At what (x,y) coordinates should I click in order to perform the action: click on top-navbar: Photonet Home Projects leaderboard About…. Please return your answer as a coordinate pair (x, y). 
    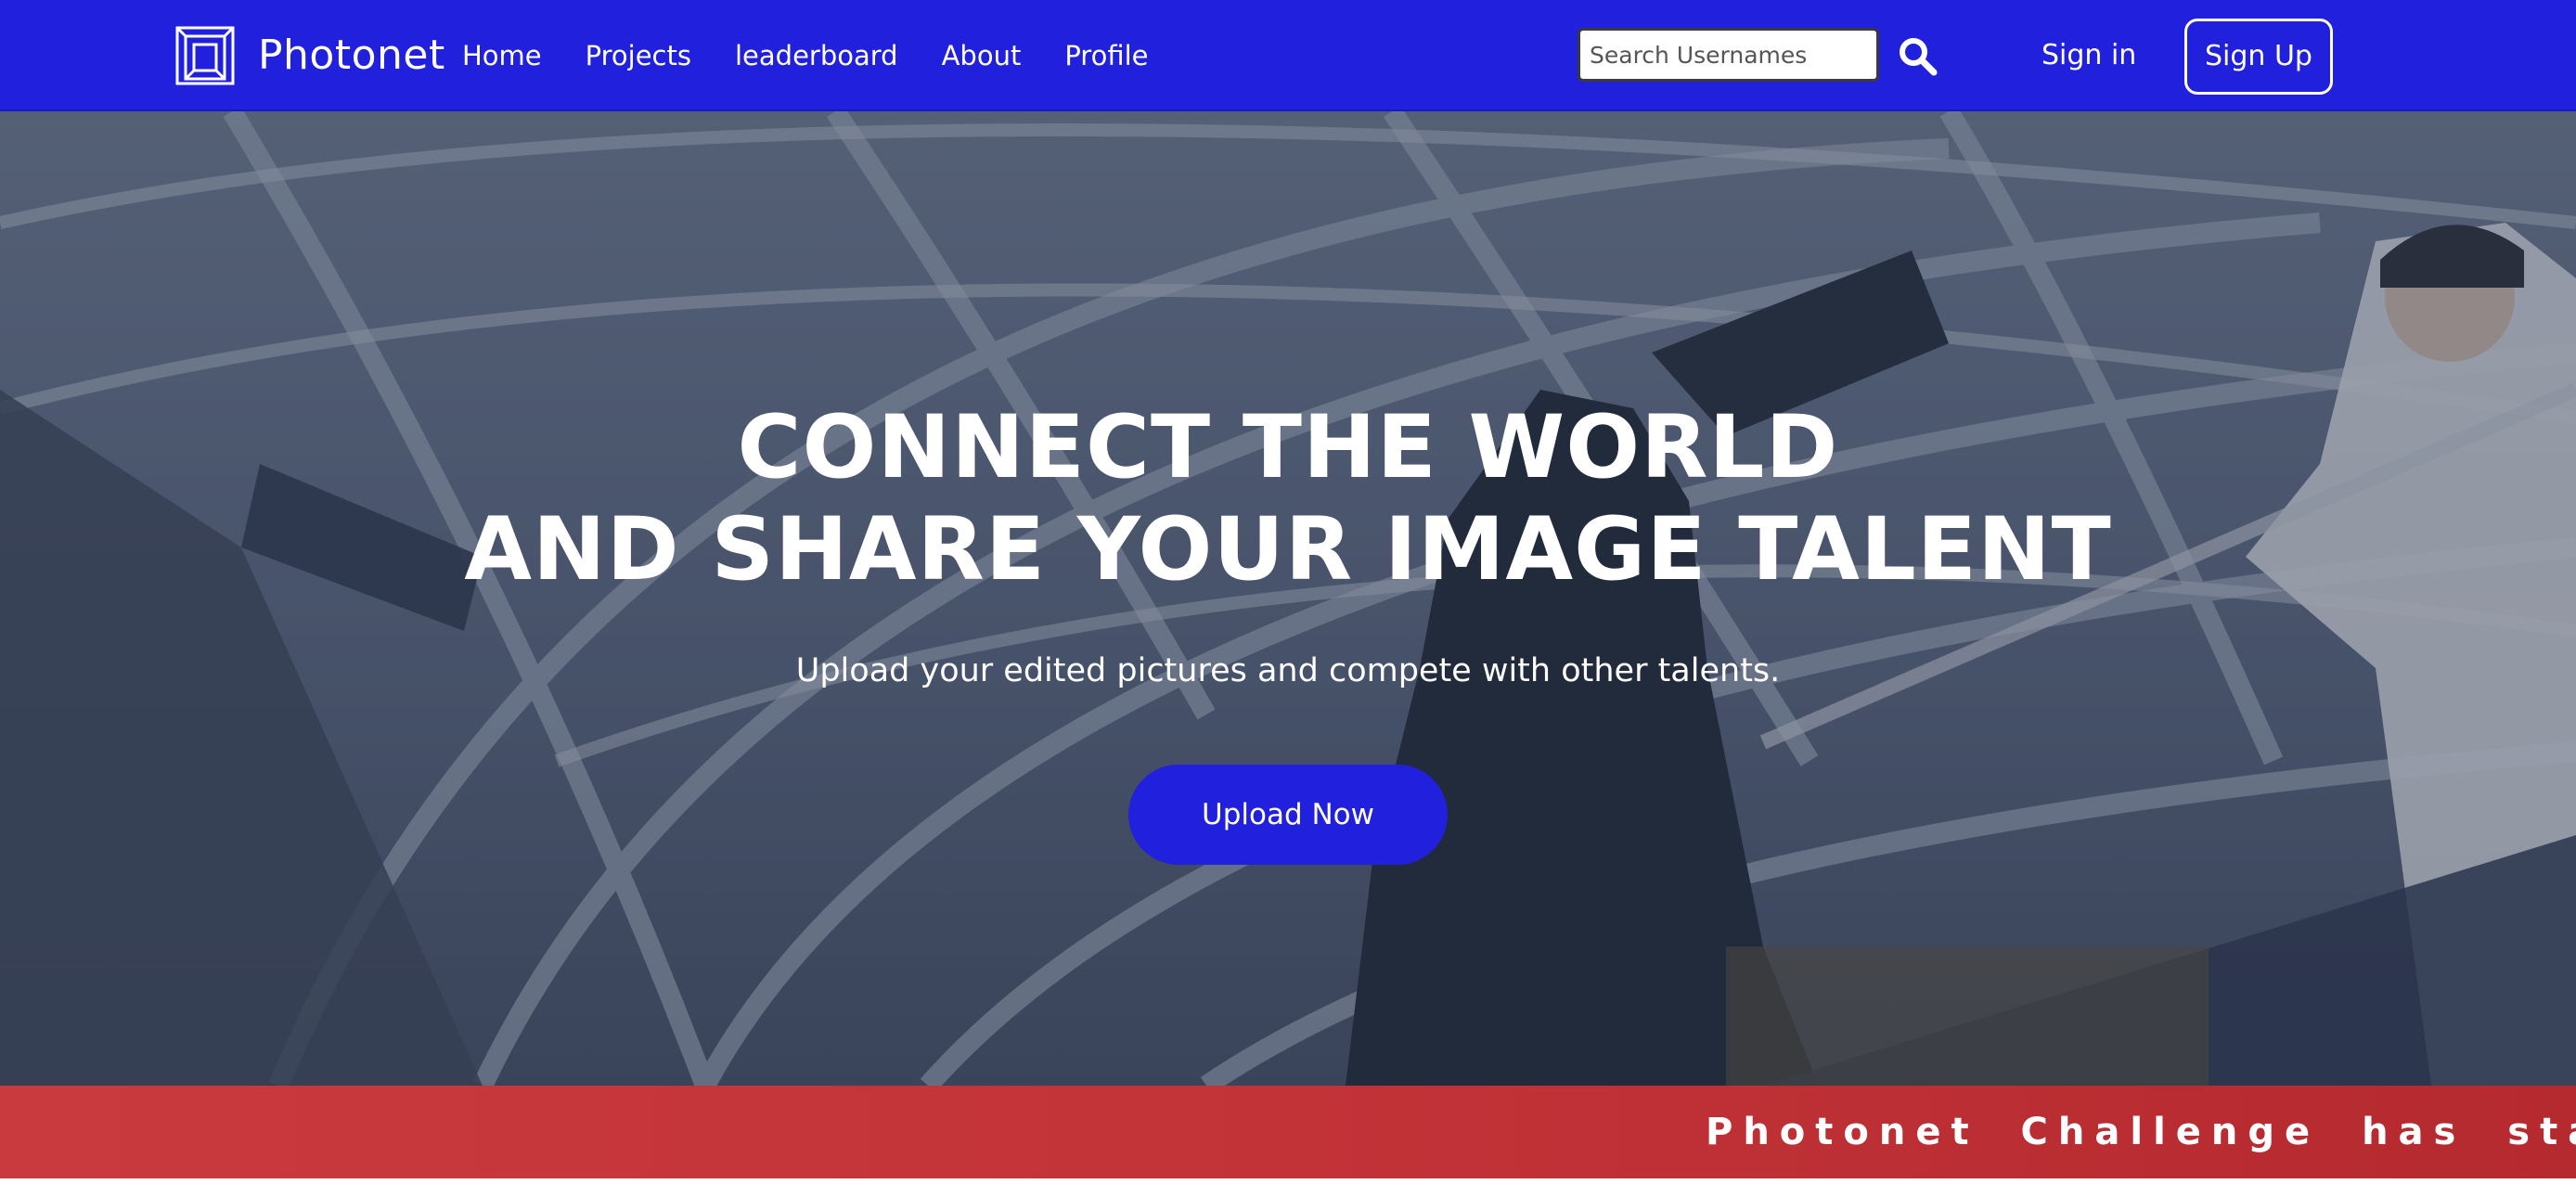
    Looking at the image, I should click on (1288, 55).